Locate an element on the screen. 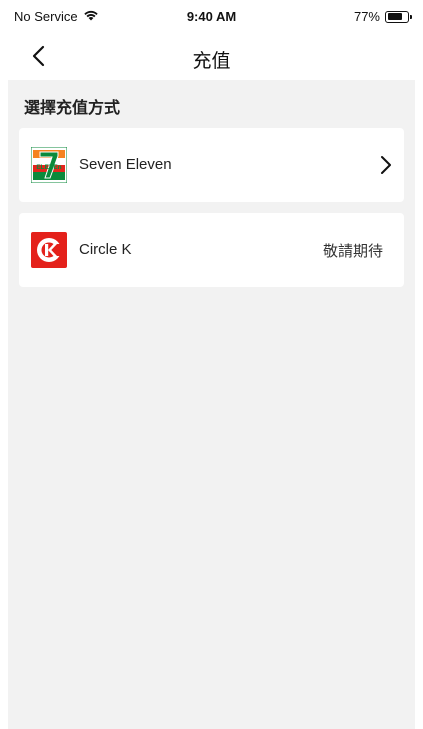  seven-eleven-logo-text: ELEVEn is located at coordinates (48, 167).